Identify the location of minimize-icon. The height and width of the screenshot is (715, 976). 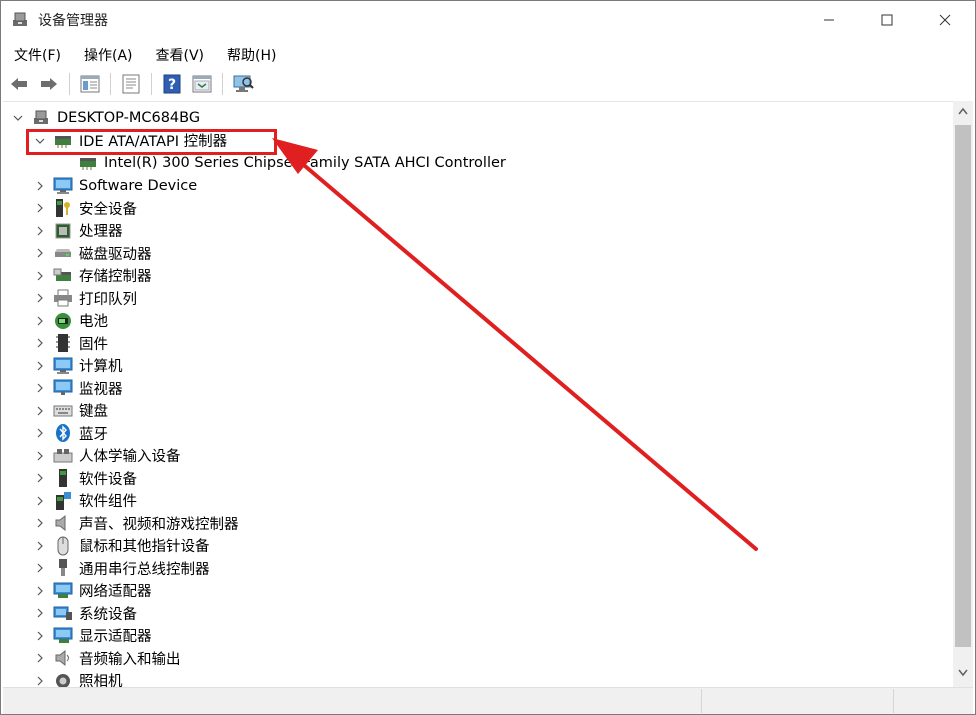
(829, 20).